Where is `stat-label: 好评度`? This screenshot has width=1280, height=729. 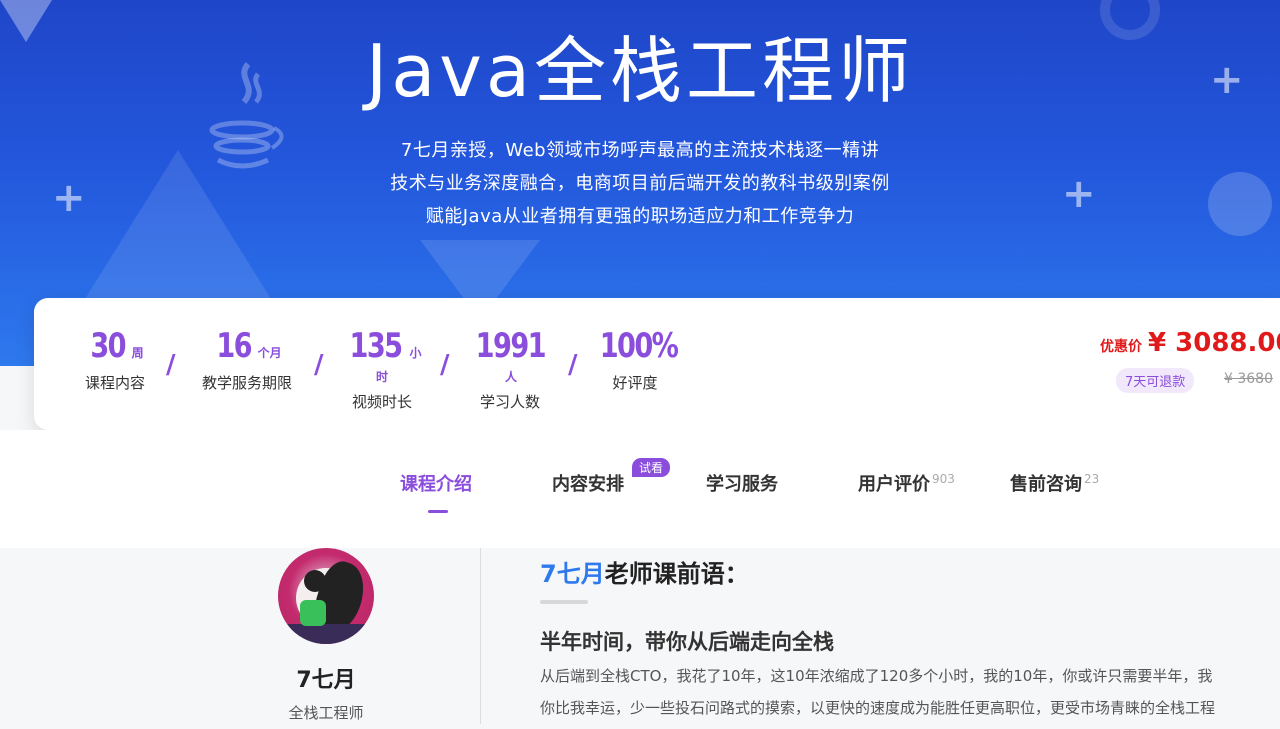
stat-label: 好评度 is located at coordinates (635, 383).